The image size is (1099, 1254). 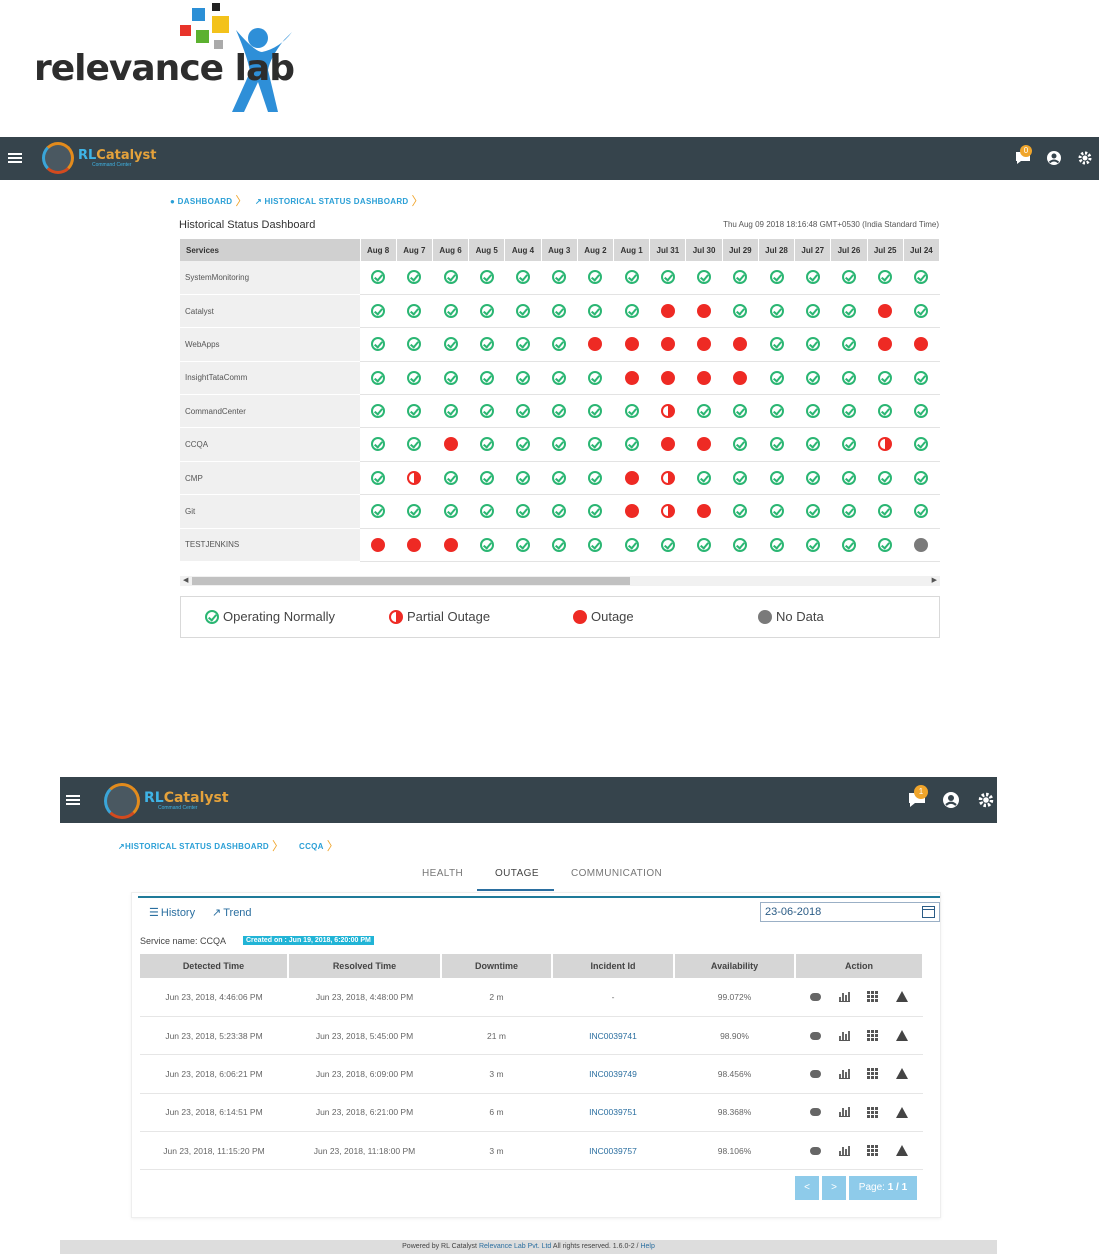 I want to click on grid-icon, so click(x=873, y=1036).